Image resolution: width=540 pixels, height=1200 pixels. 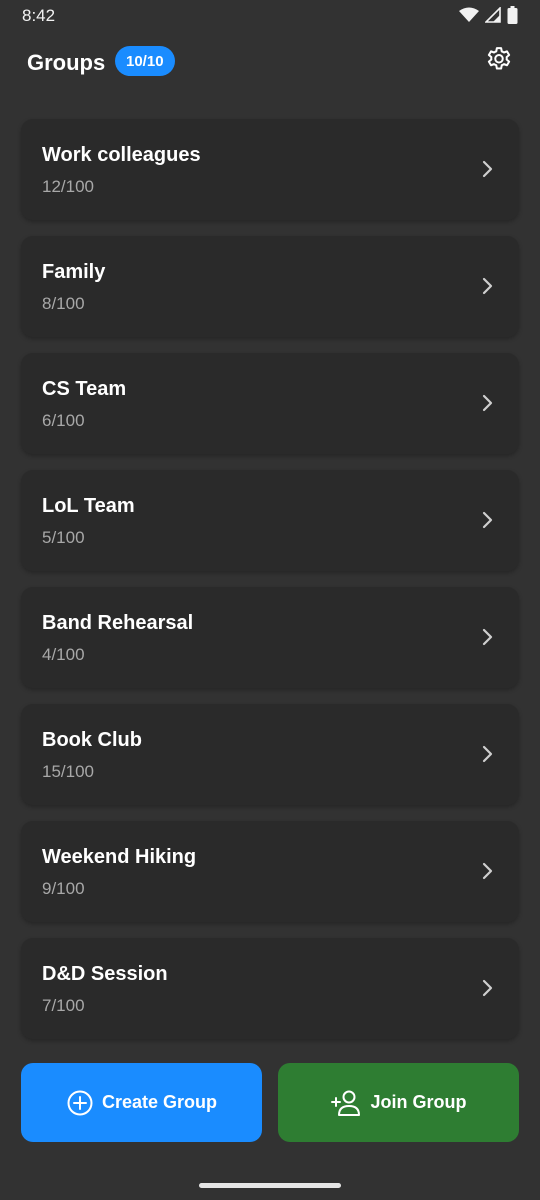 I want to click on group-member-count: 8/100, so click(x=63, y=303).